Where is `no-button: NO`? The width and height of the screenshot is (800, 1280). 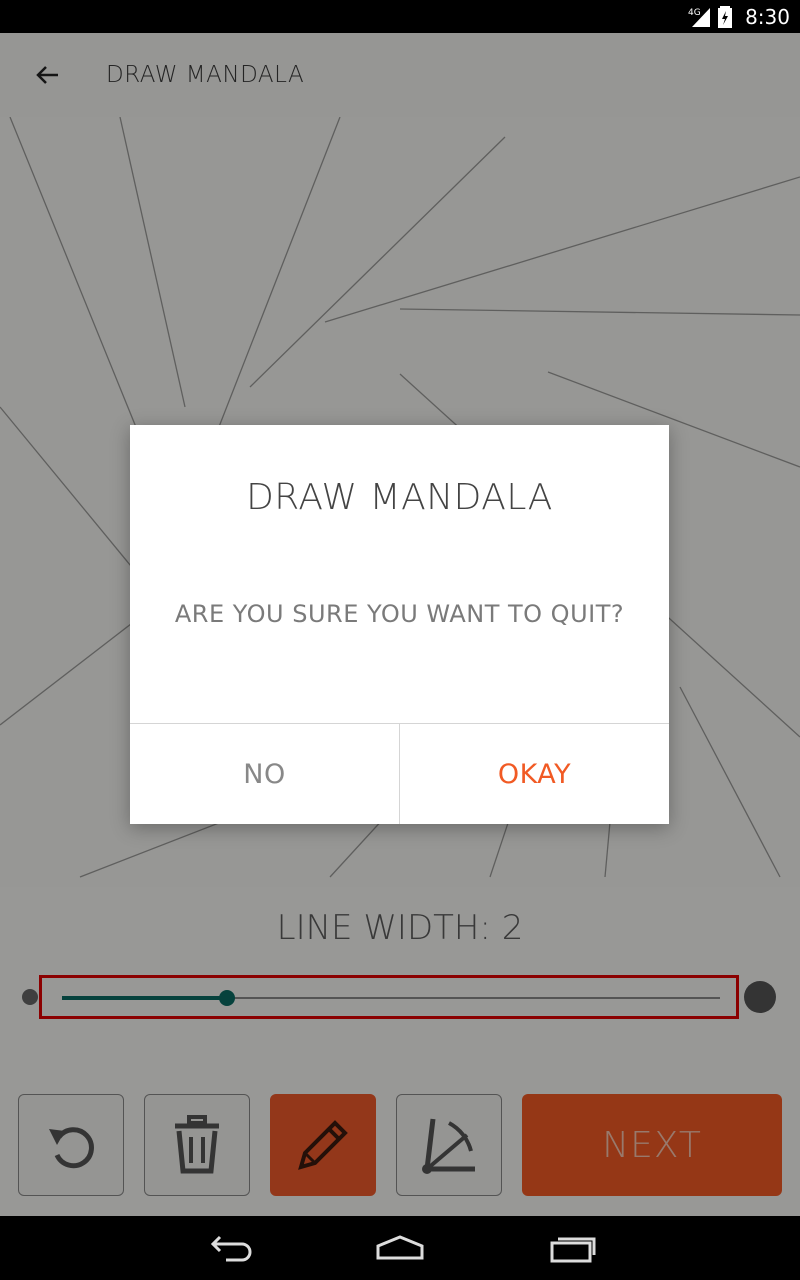 no-button: NO is located at coordinates (264, 774).